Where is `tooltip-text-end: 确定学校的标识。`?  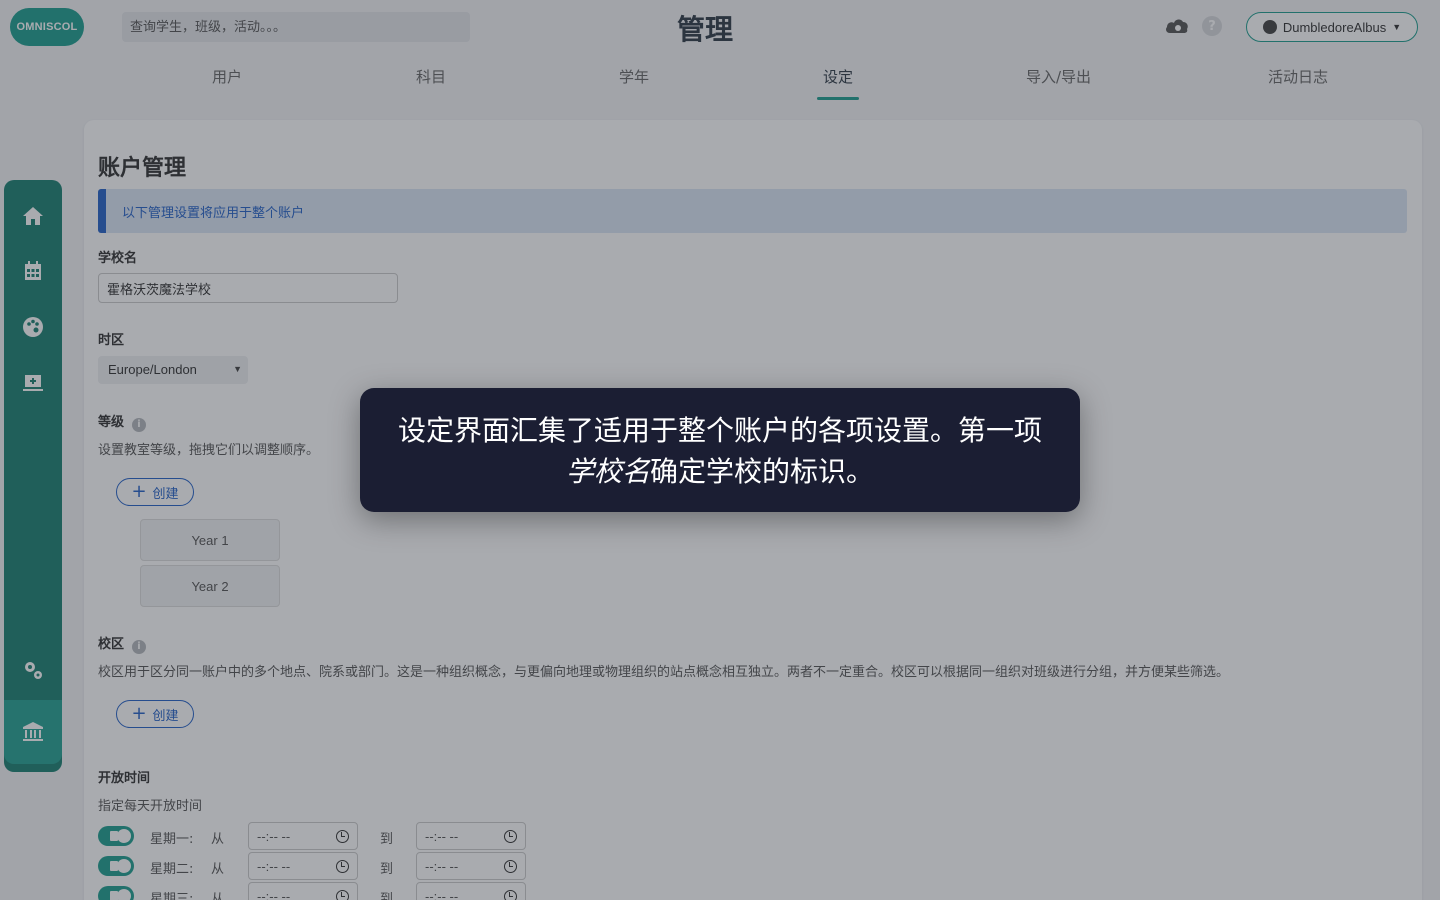 tooltip-text-end: 确定学校的标识。 is located at coordinates (762, 471).